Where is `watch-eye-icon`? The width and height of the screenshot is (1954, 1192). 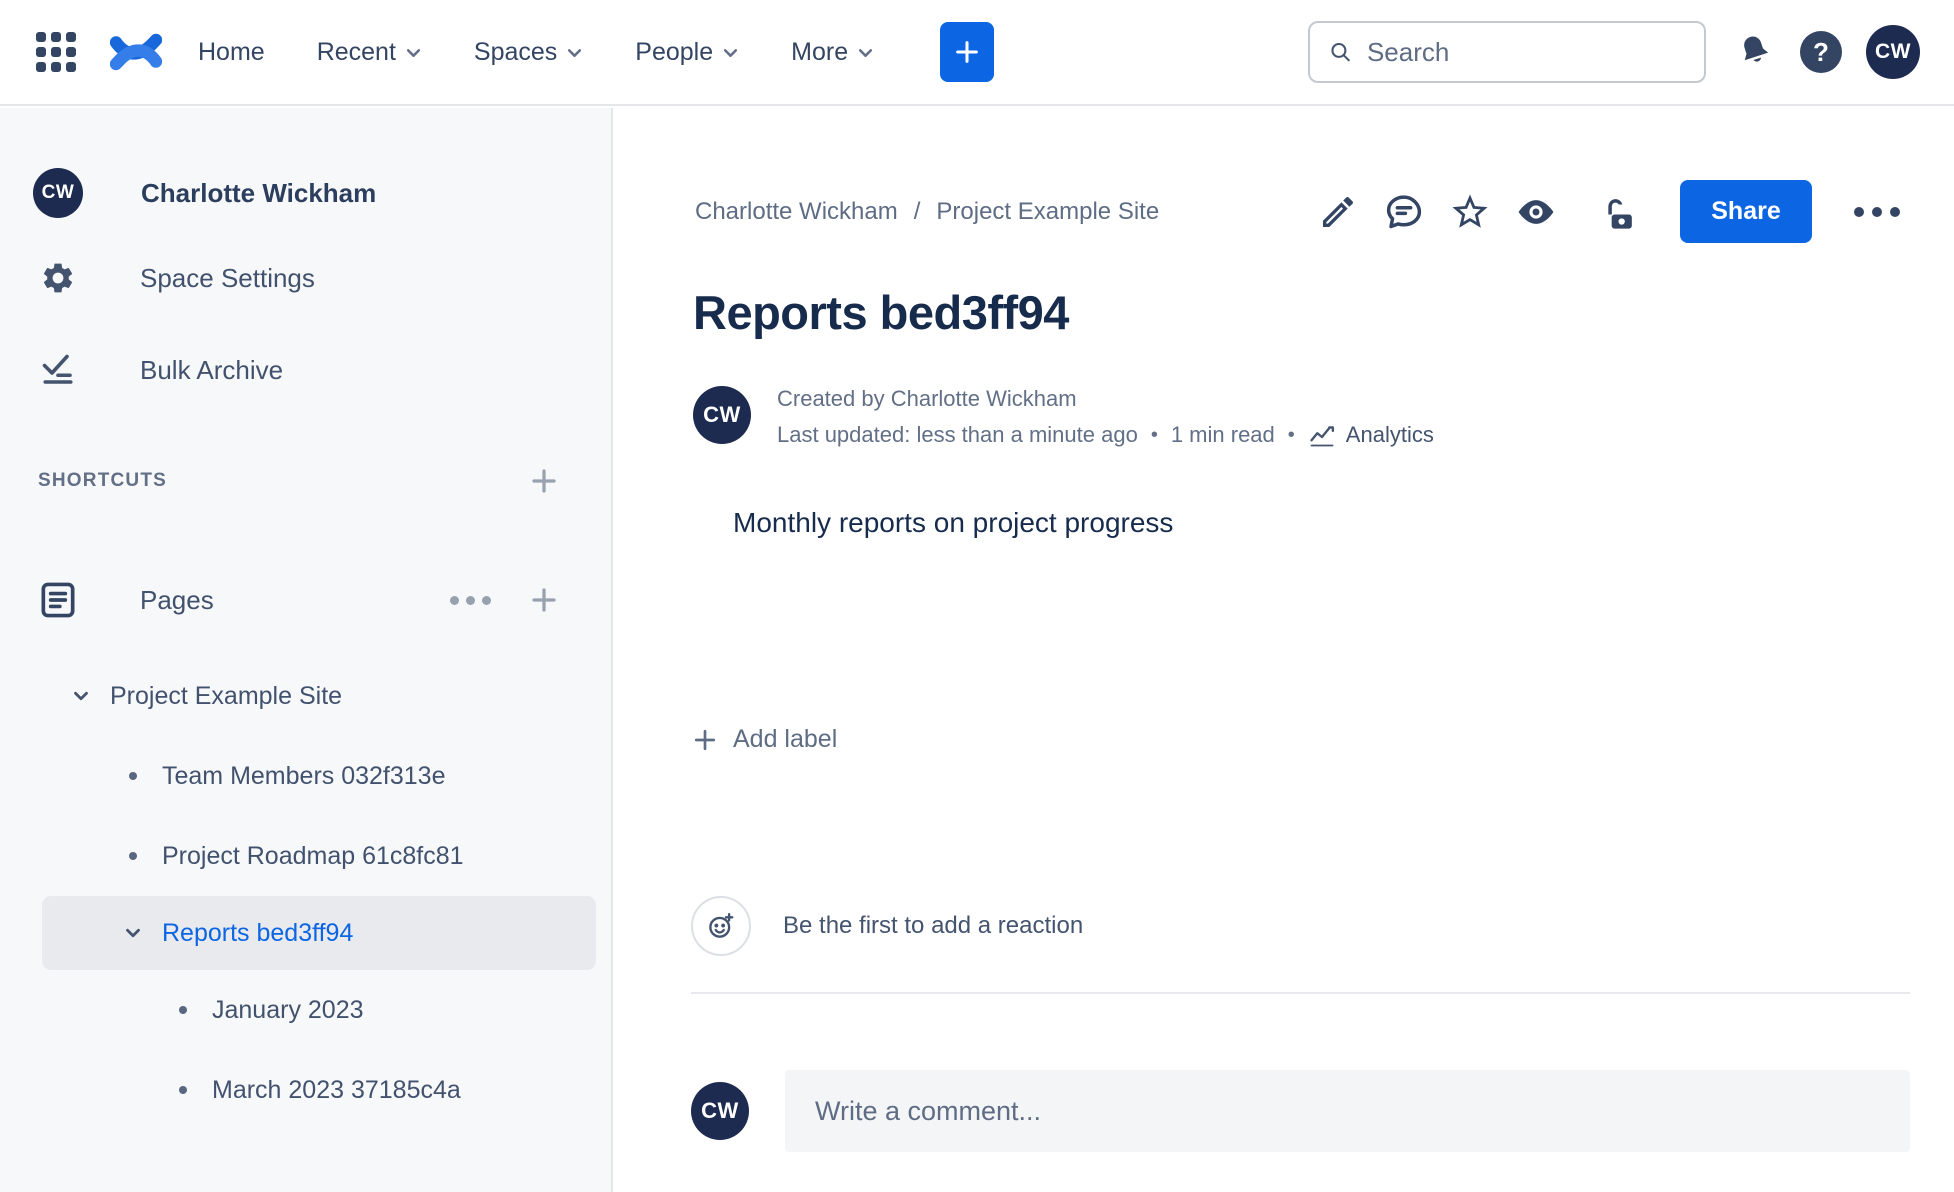
watch-eye-icon is located at coordinates (1536, 212).